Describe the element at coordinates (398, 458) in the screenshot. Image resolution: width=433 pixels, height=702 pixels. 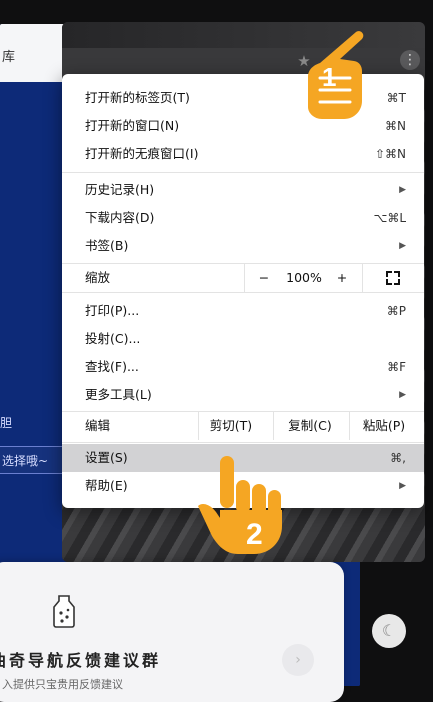
I see `menu-item-shortcut: ⌘,` at that location.